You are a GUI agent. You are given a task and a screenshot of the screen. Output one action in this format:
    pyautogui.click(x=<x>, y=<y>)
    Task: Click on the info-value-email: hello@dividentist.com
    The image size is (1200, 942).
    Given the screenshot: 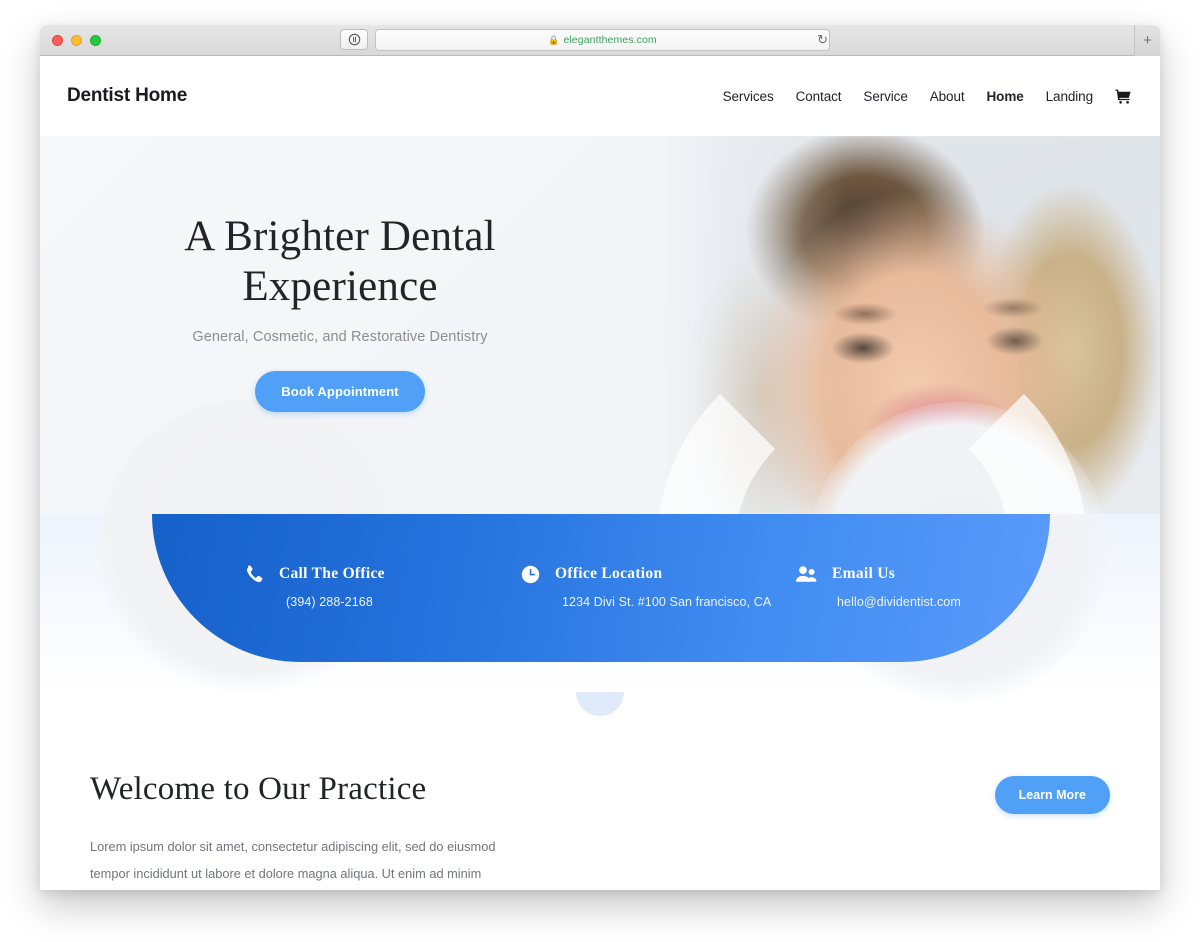 What is the action you would take?
    pyautogui.click(x=899, y=601)
    